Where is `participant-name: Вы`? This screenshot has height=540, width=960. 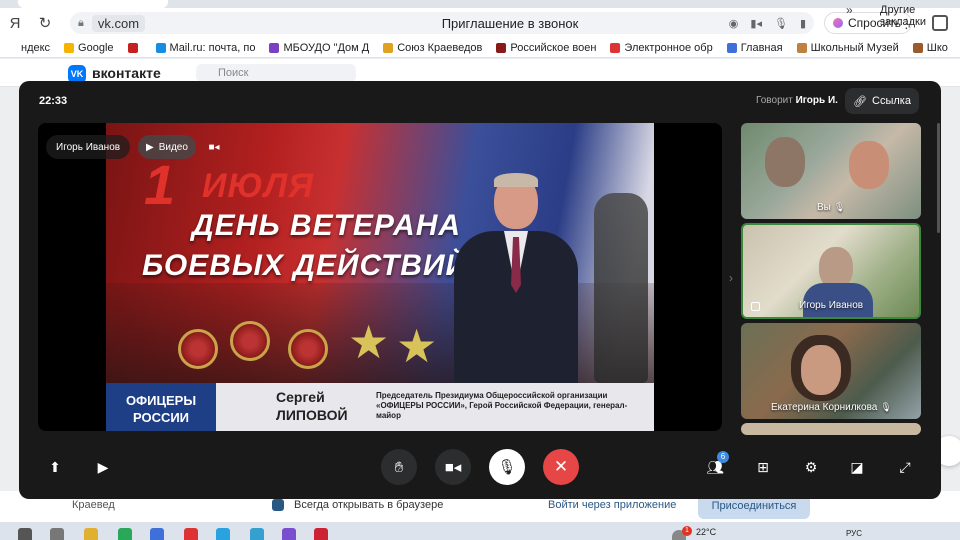 participant-name: Вы is located at coordinates (824, 207).